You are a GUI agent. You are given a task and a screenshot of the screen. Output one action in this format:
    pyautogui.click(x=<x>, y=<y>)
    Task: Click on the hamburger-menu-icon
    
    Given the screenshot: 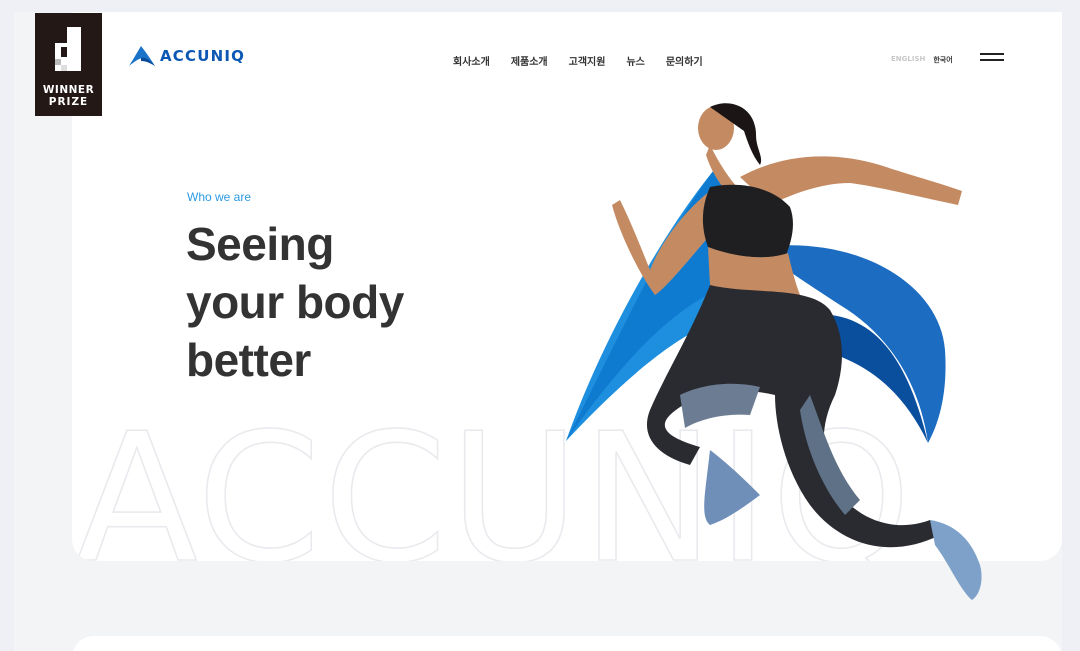 What is the action you would take?
    pyautogui.click(x=992, y=58)
    